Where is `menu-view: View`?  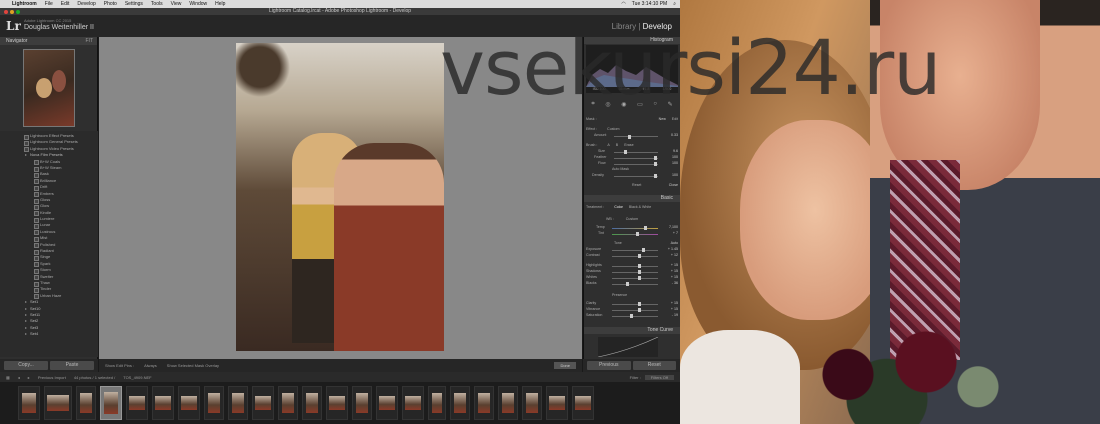
menu-view: View is located at coordinates (176, 4).